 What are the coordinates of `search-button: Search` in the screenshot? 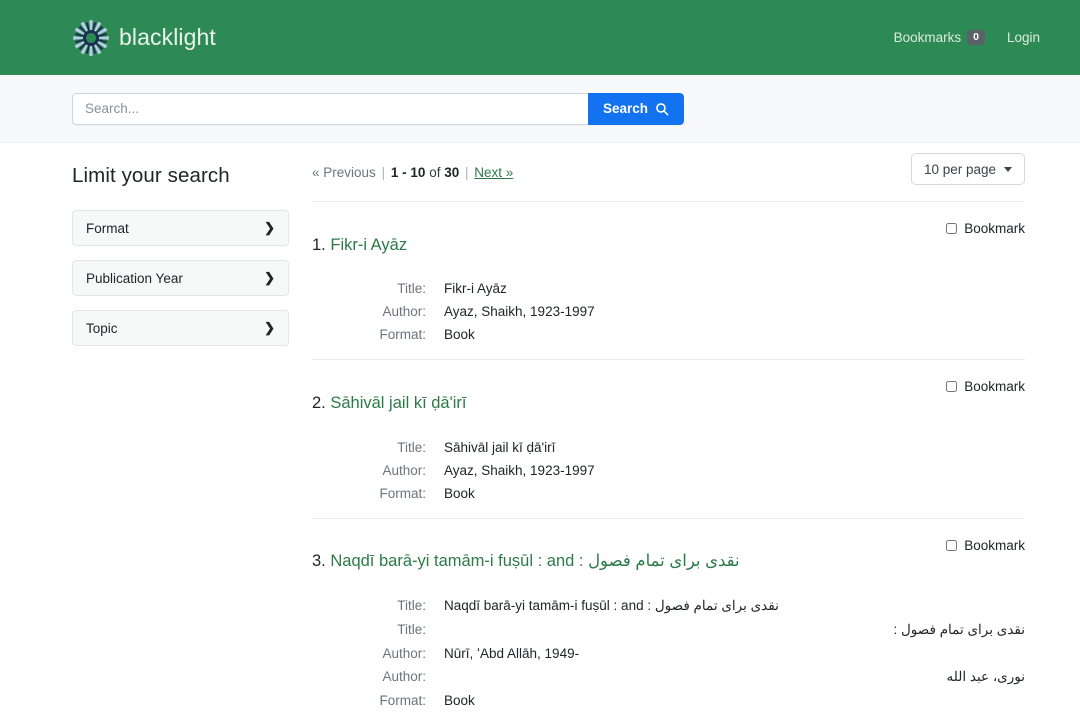 It's located at (635, 108).